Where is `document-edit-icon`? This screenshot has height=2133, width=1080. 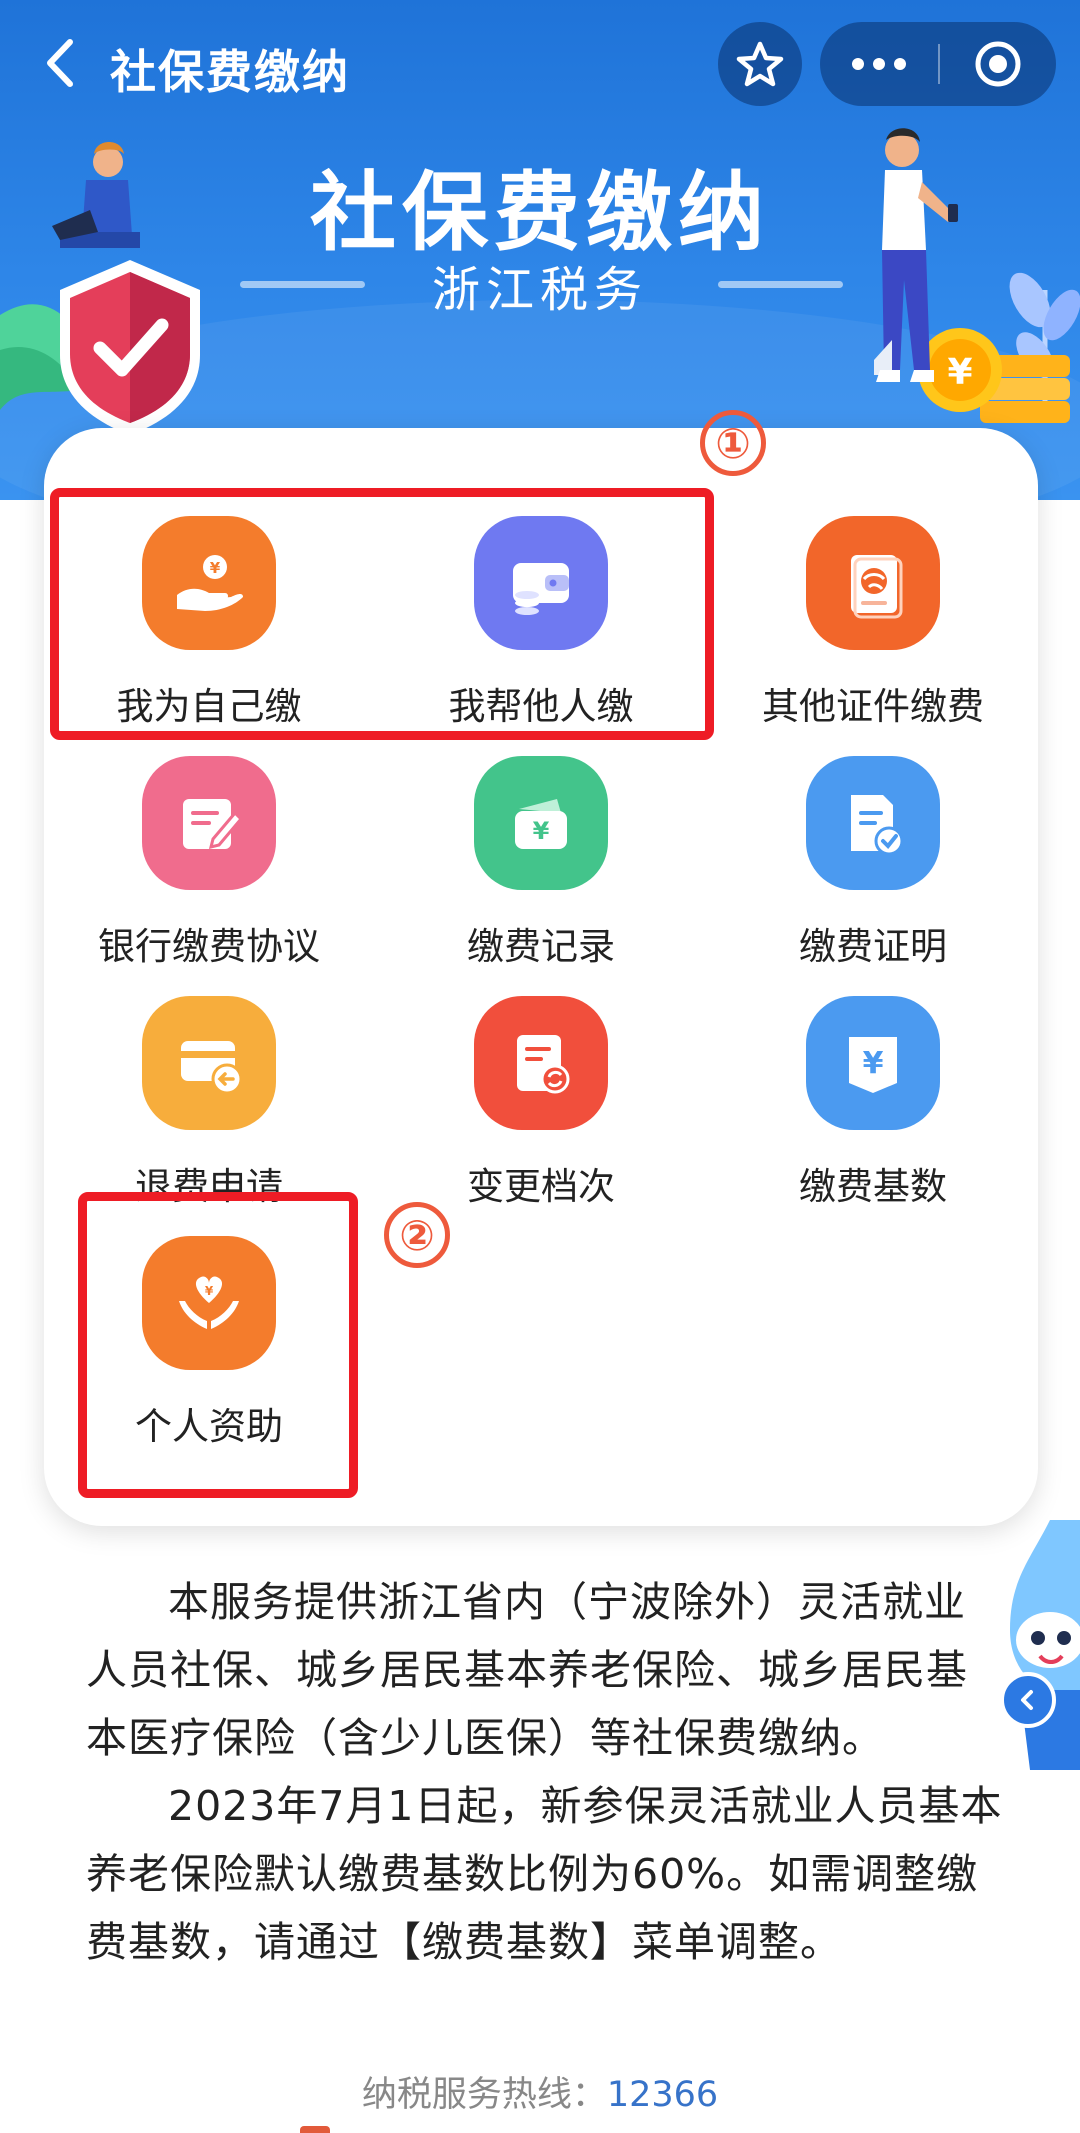 document-edit-icon is located at coordinates (209, 823).